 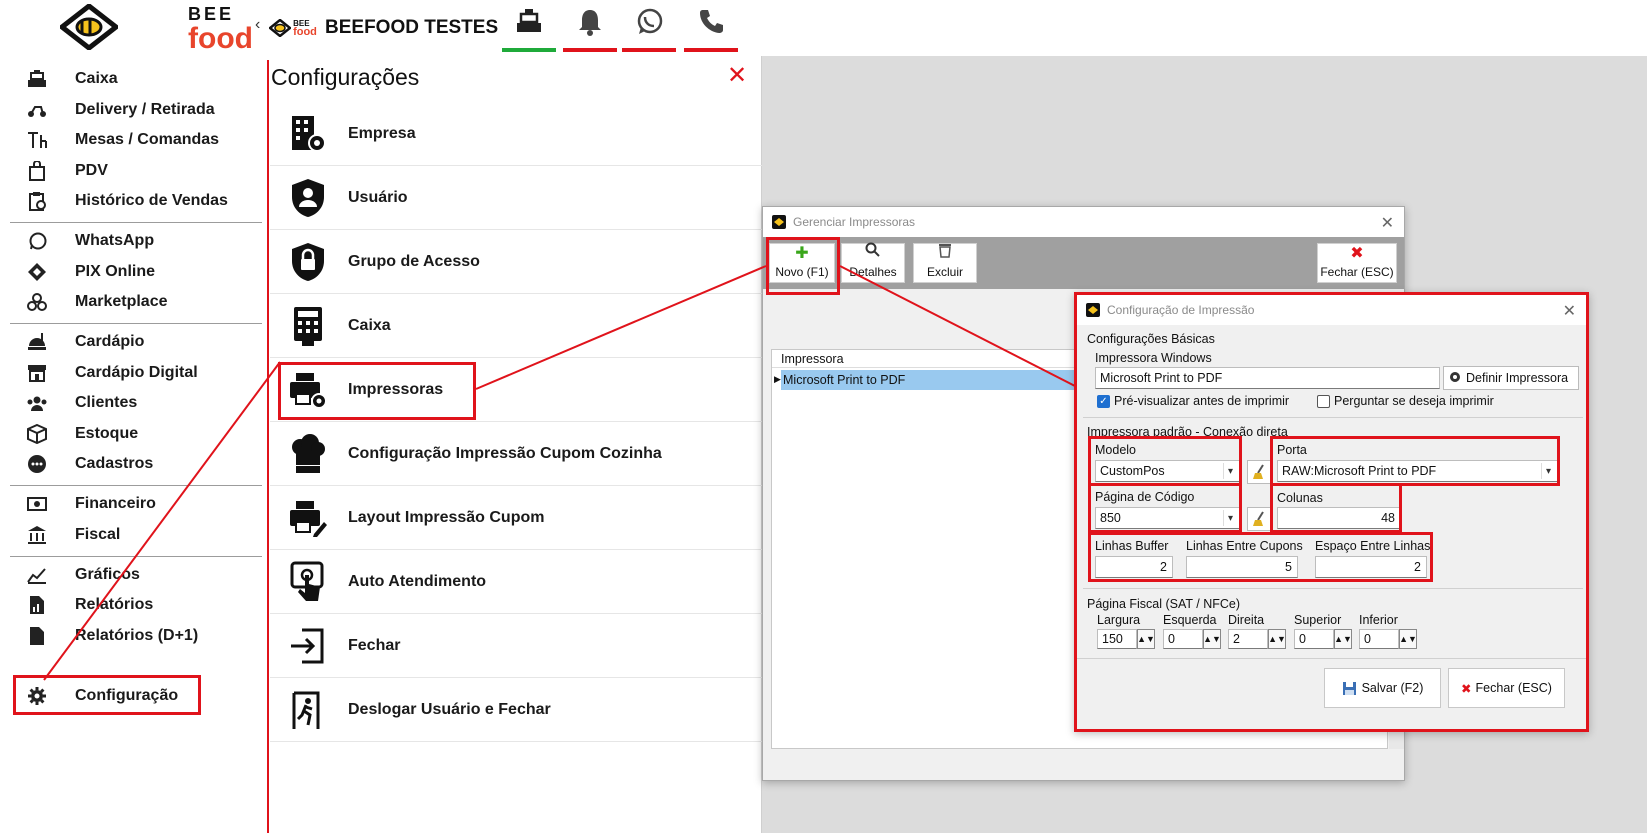 What do you see at coordinates (131, 79) in the screenshot?
I see `sidebar-item-caixa: Caixa` at bounding box center [131, 79].